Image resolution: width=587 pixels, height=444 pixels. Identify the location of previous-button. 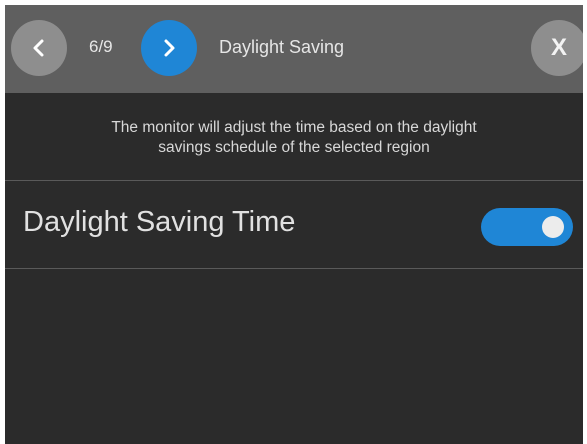
(39, 48).